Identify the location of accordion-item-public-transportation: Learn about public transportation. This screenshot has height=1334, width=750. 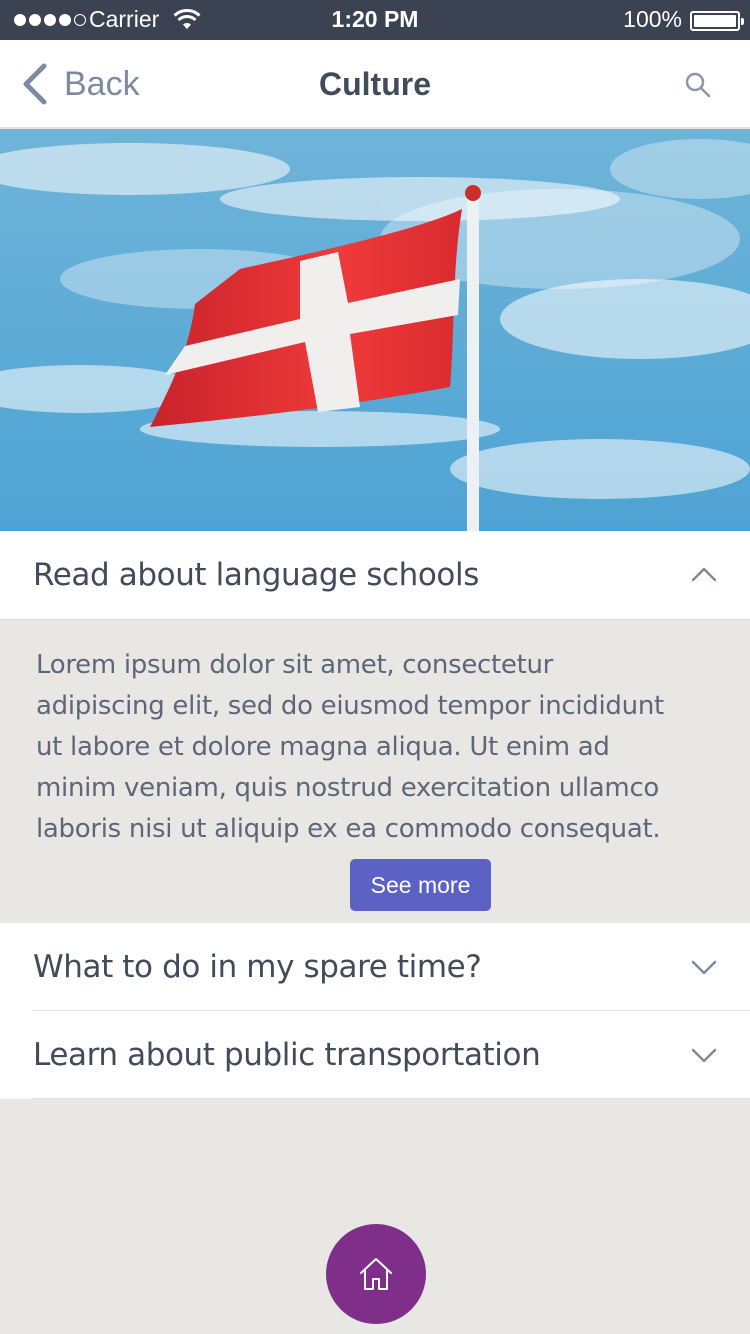
(375, 1055).